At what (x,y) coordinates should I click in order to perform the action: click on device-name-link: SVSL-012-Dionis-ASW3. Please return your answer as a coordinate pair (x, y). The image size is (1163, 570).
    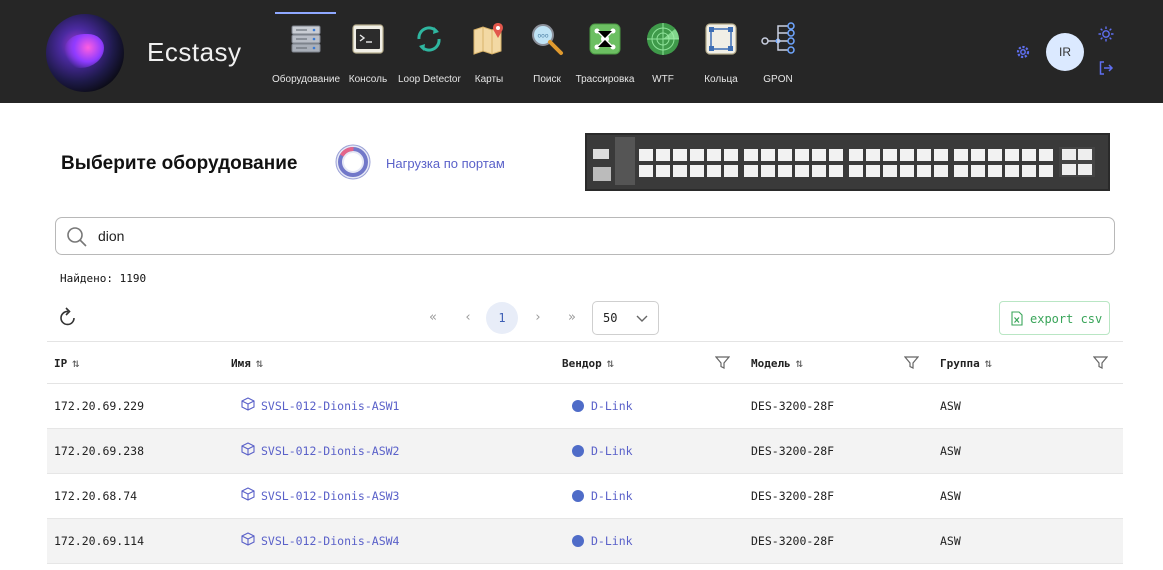
    Looking at the image, I should click on (330, 496).